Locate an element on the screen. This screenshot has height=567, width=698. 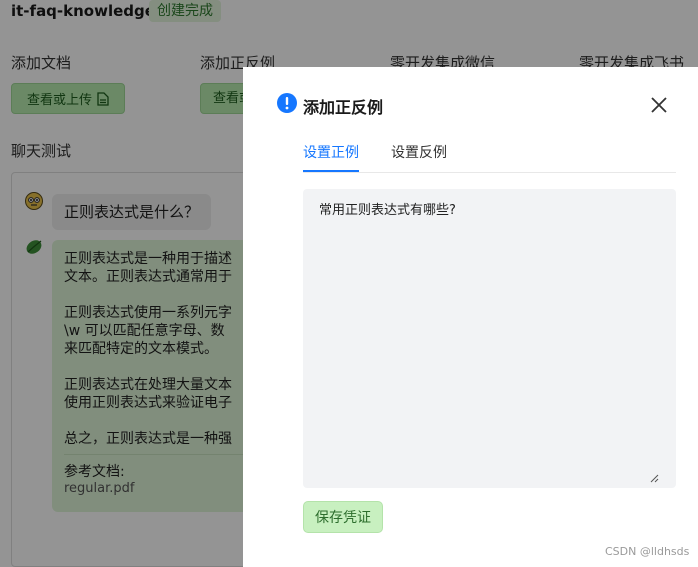
close-icon is located at coordinates (659, 105).